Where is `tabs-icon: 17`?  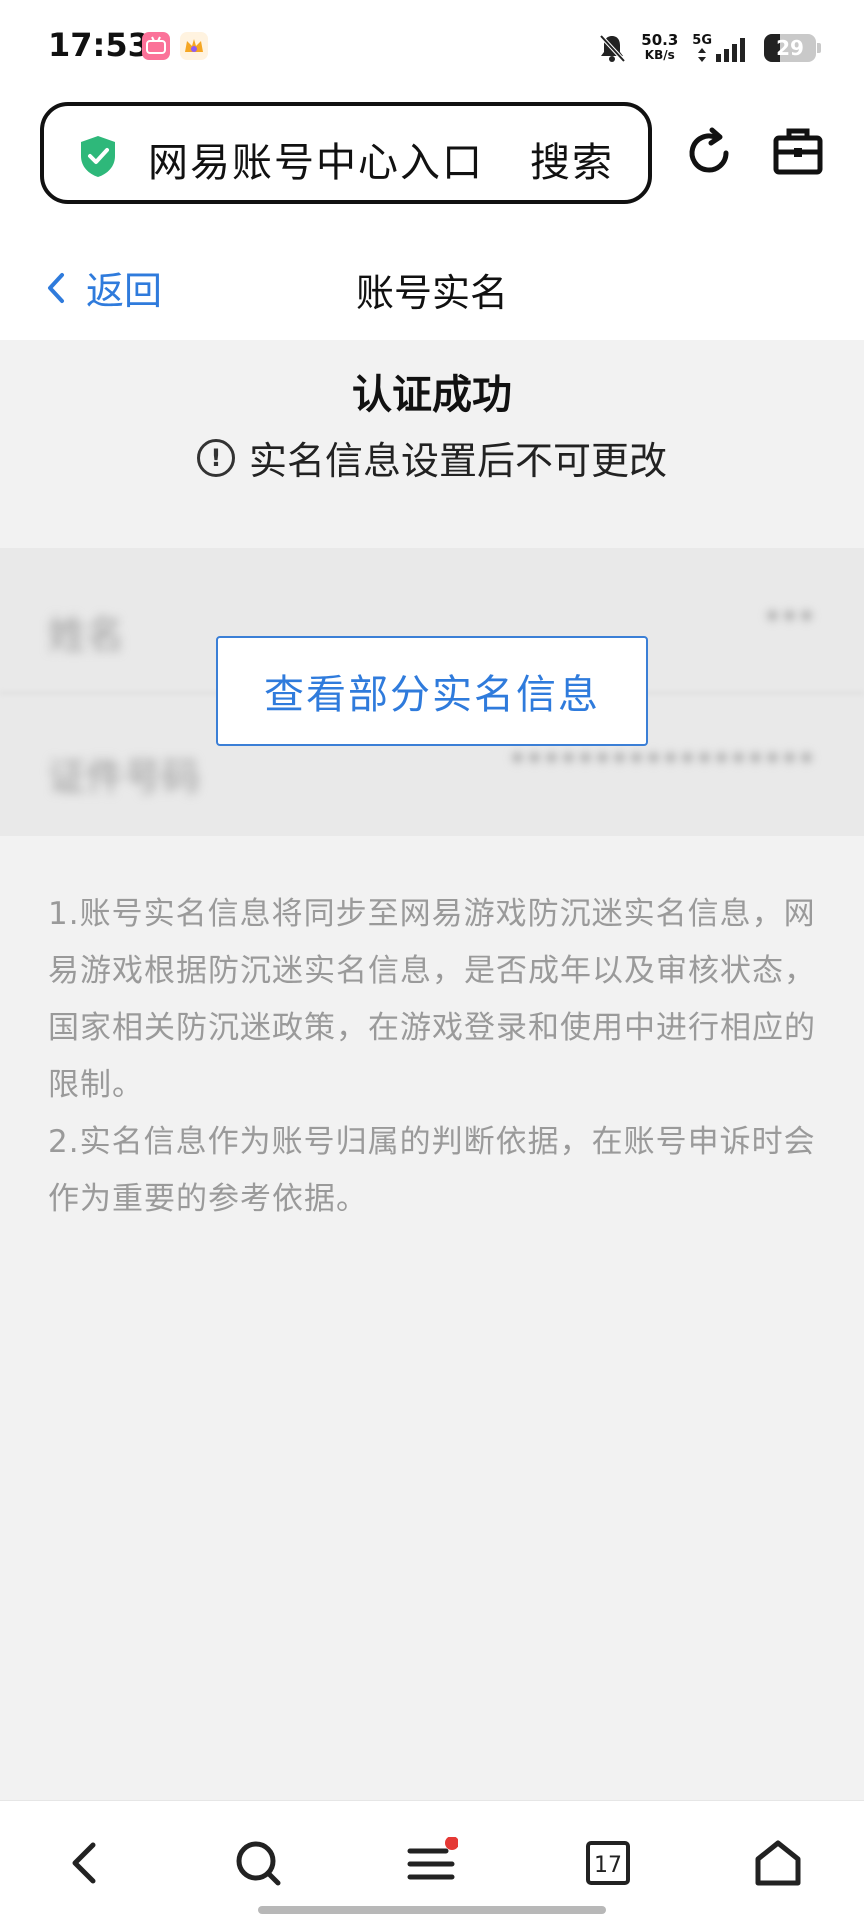
tabs-icon: 17 is located at coordinates (608, 1863).